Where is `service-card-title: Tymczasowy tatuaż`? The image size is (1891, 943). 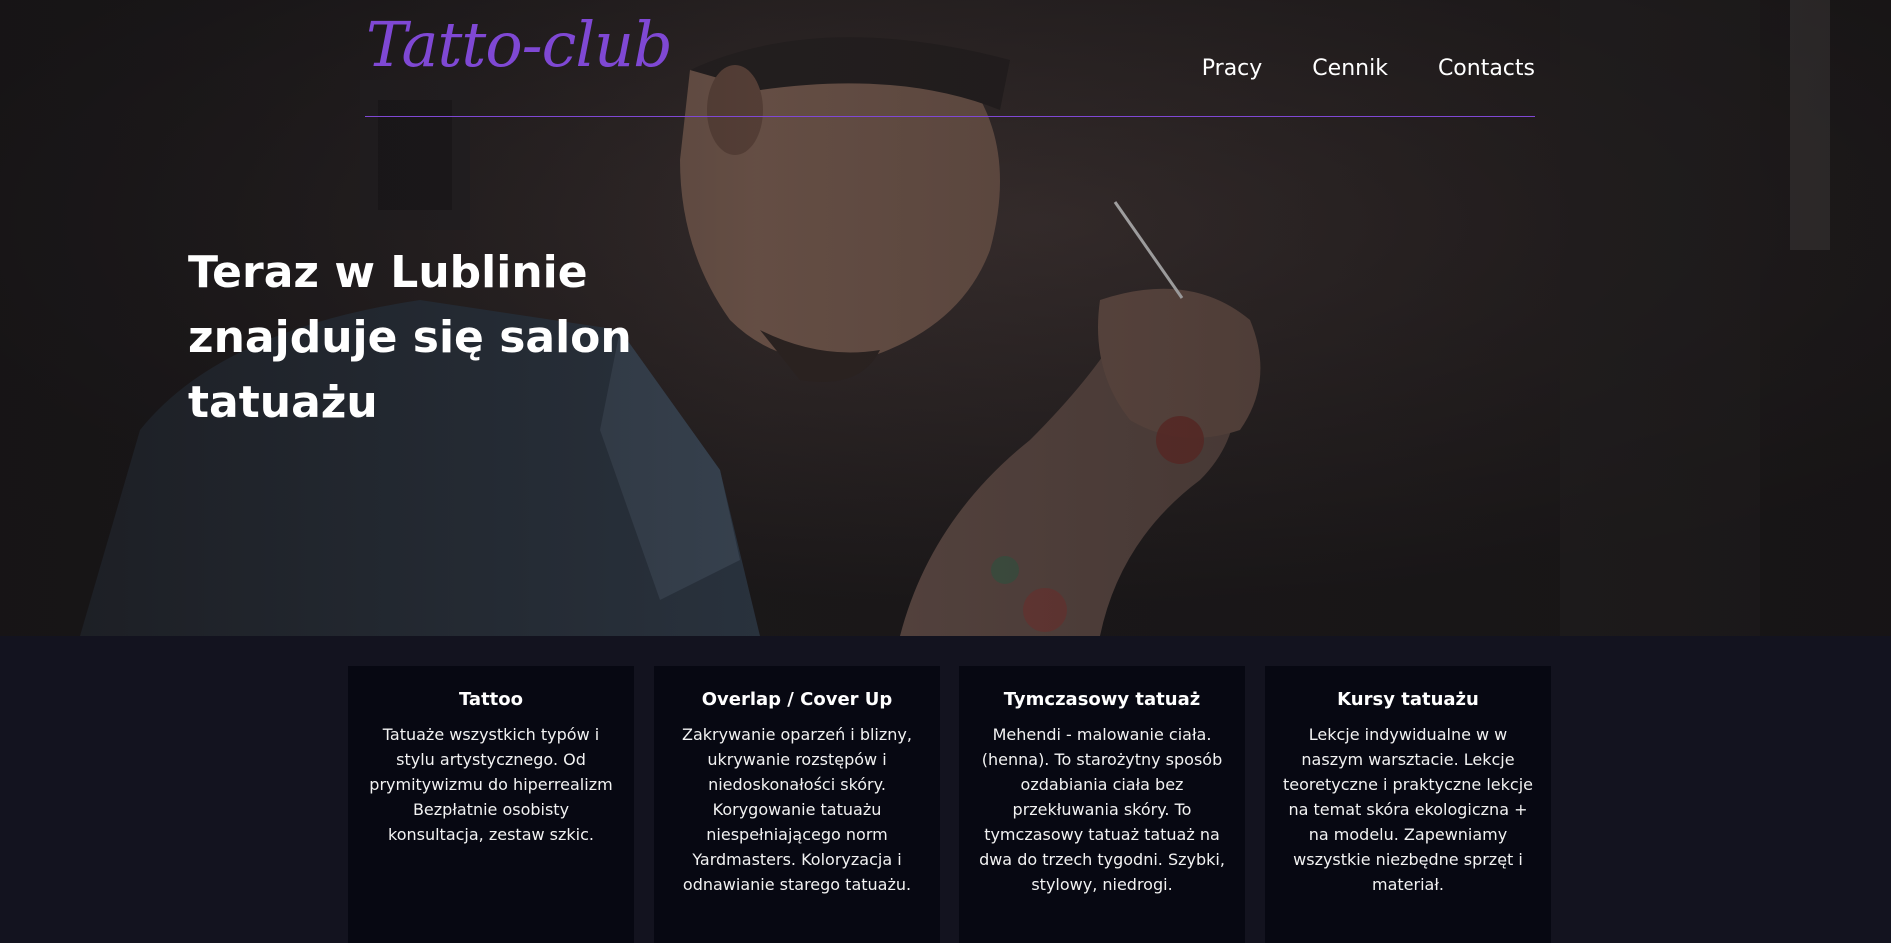
service-card-title: Tymczasowy tatuaż is located at coordinates (1102, 699).